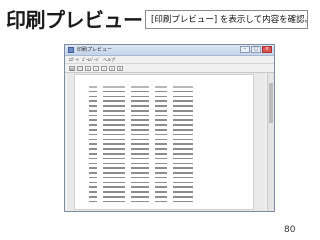  Describe the element at coordinates (256, 49) in the screenshot. I see `maximize-button: □` at that location.